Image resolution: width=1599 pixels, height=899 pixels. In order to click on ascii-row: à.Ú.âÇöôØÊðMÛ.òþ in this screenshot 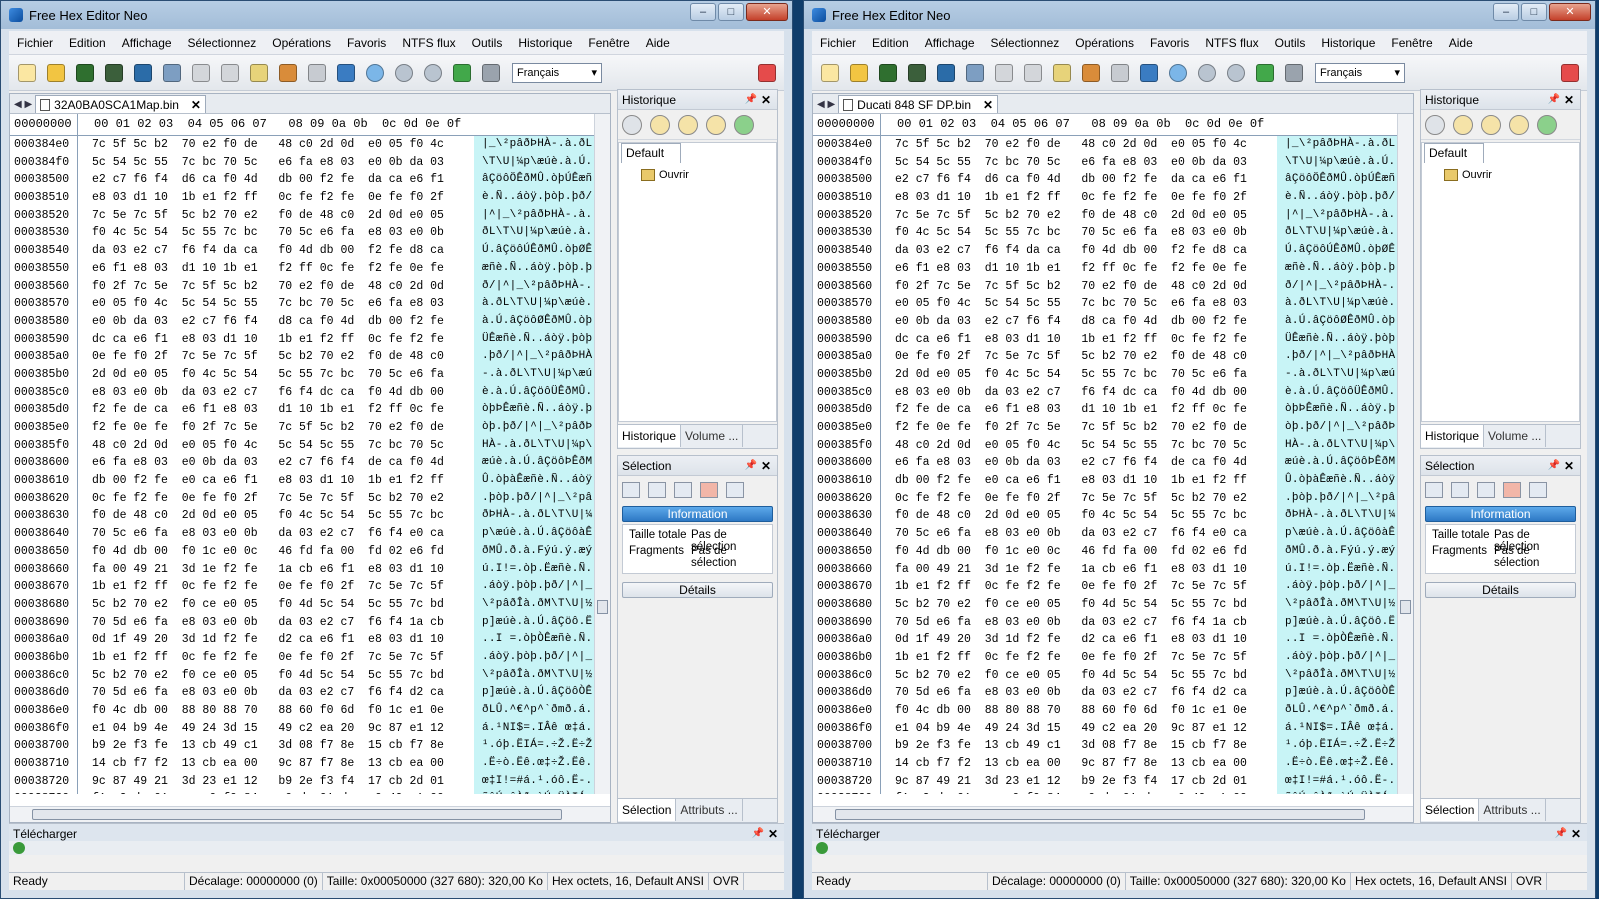, I will do `click(1337, 322)`.